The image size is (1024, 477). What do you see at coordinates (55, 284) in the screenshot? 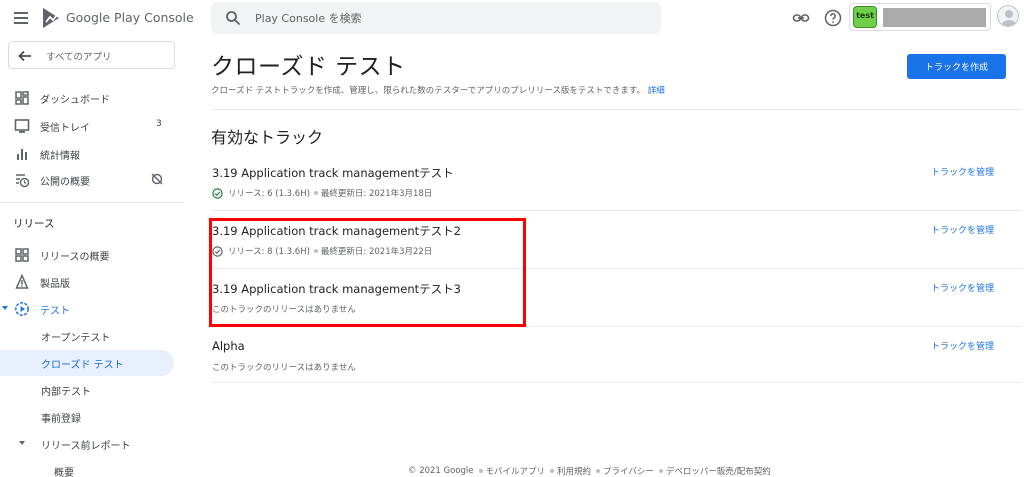
I see `sidebar-item-label: 製品版` at bounding box center [55, 284].